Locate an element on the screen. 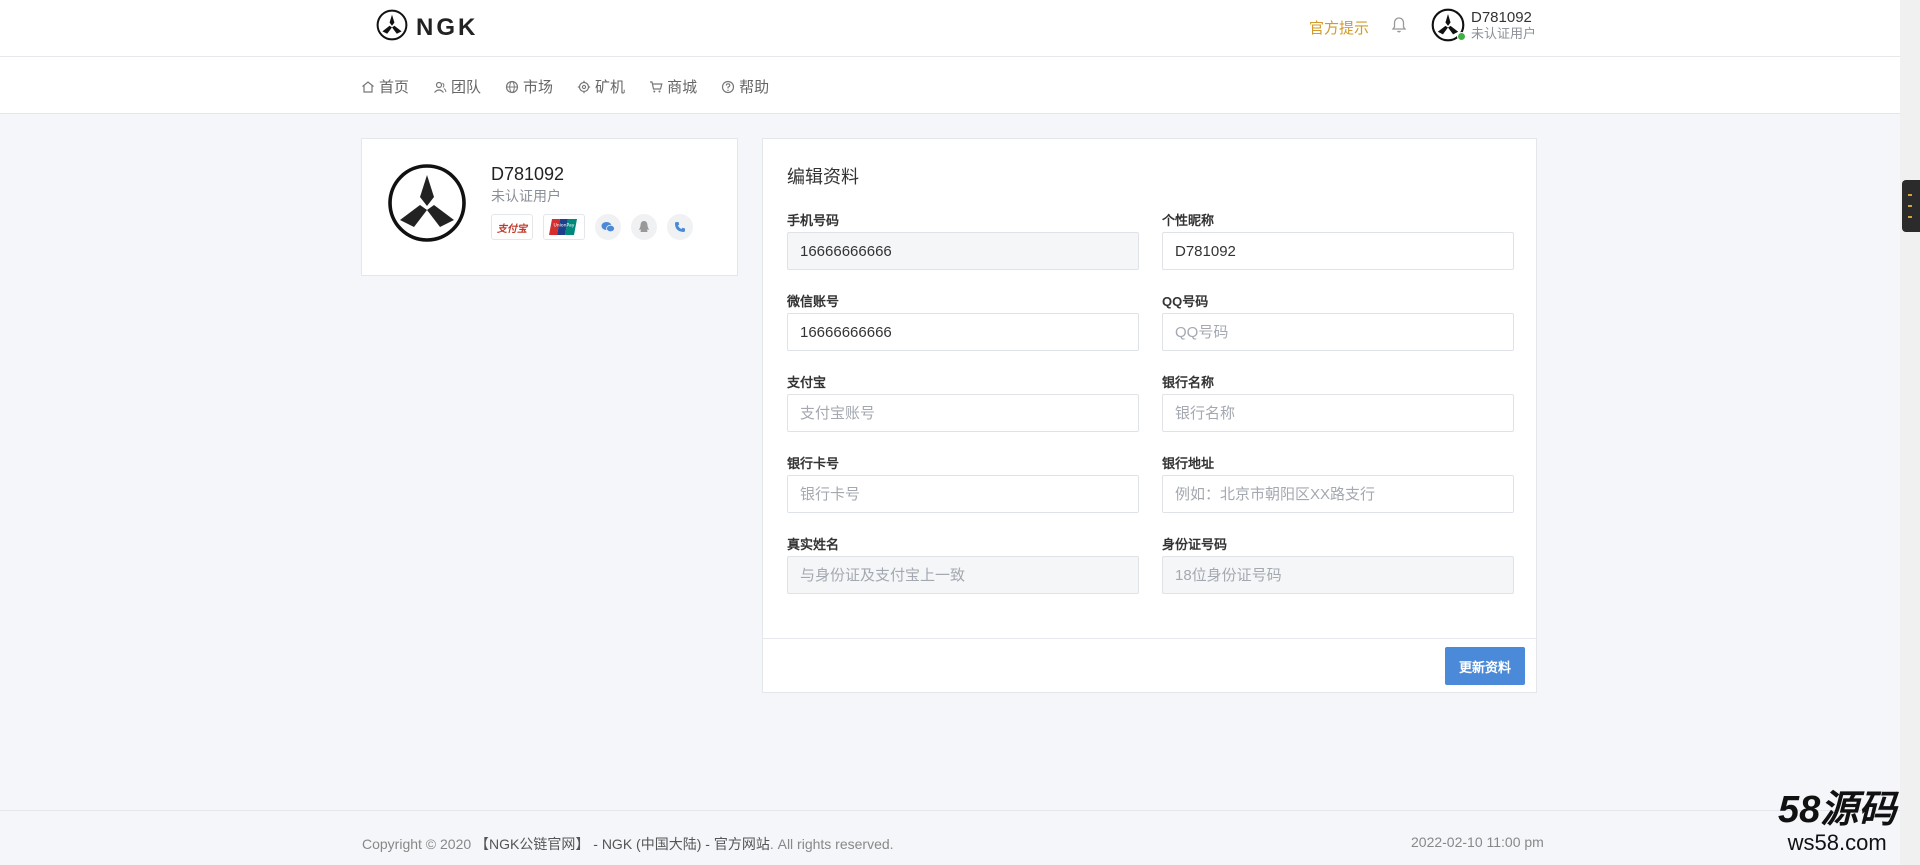 Image resolution: width=1920 pixels, height=865 pixels. qq-icon is located at coordinates (644, 227).